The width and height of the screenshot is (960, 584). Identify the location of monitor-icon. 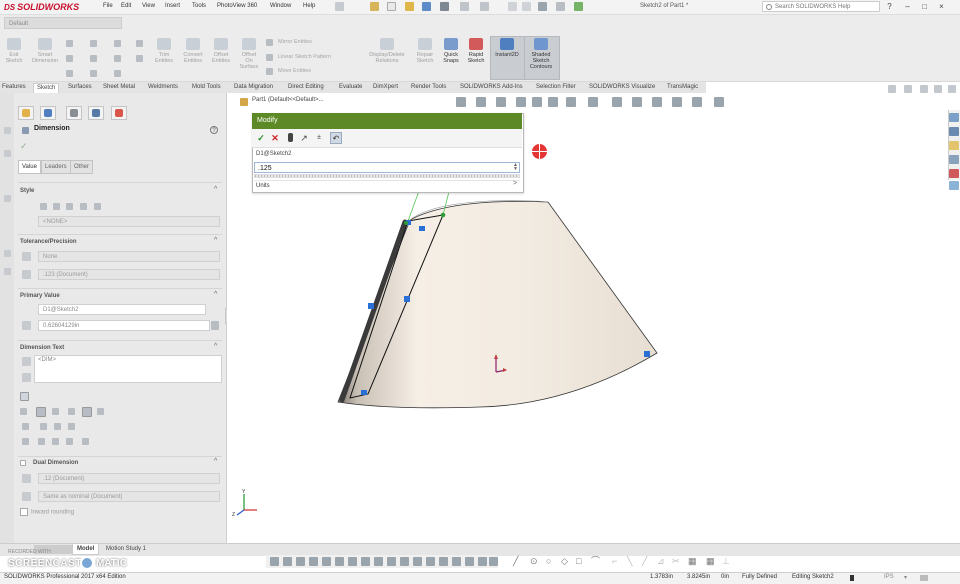
(719, 102).